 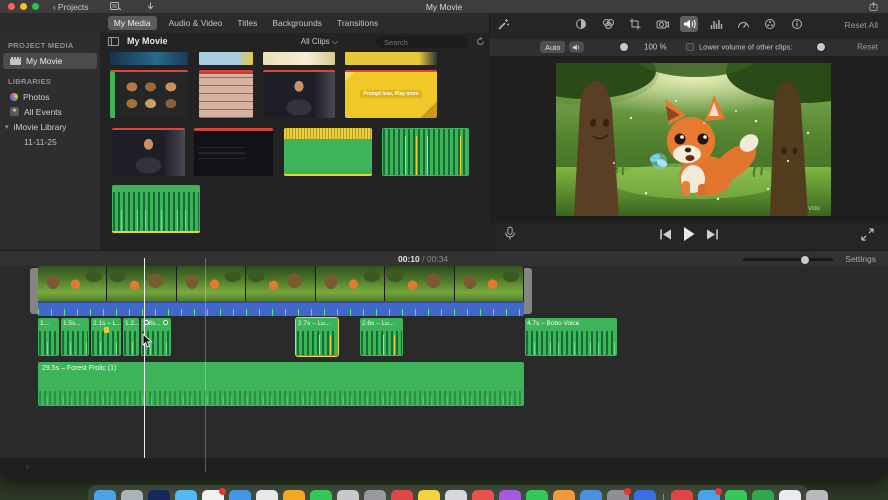 What do you see at coordinates (716, 24) in the screenshot?
I see `noise-reduction-icon` at bounding box center [716, 24].